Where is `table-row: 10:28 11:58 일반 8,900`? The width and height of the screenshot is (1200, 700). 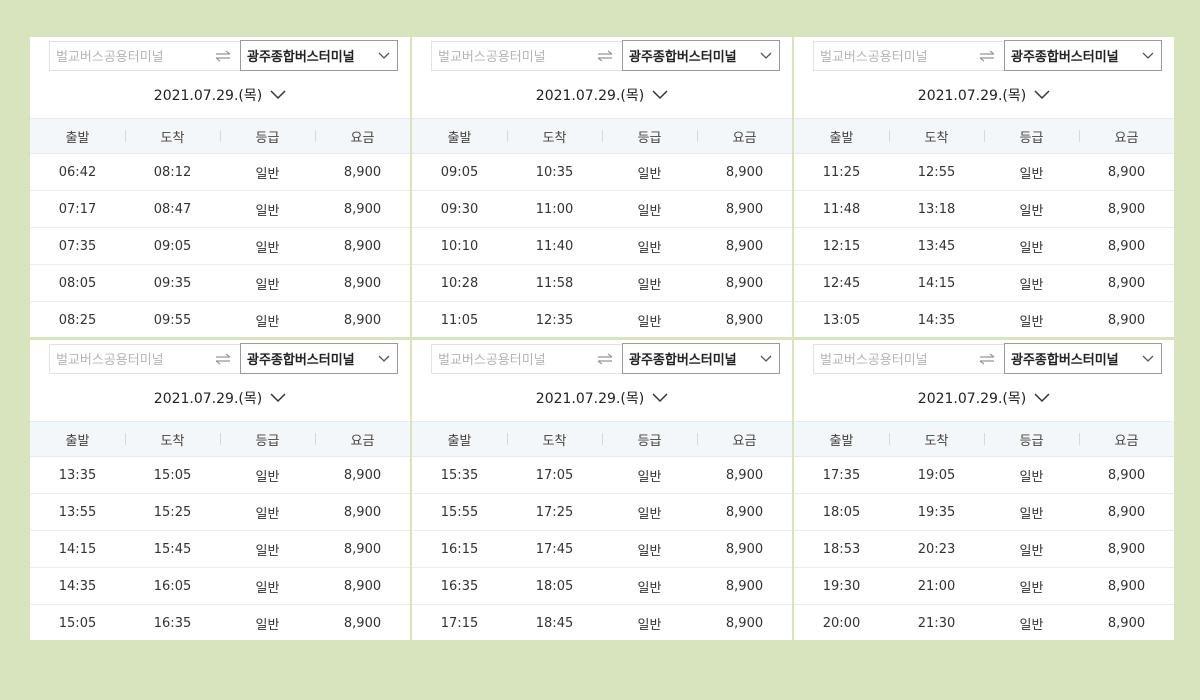 table-row: 10:28 11:58 일반 8,900 is located at coordinates (602, 283).